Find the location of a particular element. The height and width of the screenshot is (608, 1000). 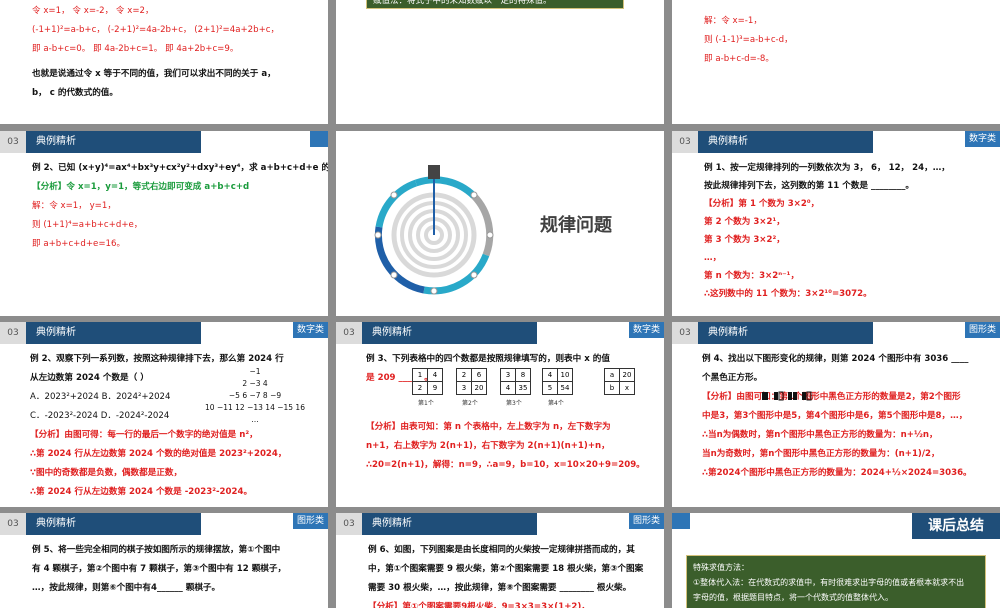

line-4: 也就是说通过令 x 等于不同的值，我们可以求出不同的关于 a， is located at coordinates (154, 74).